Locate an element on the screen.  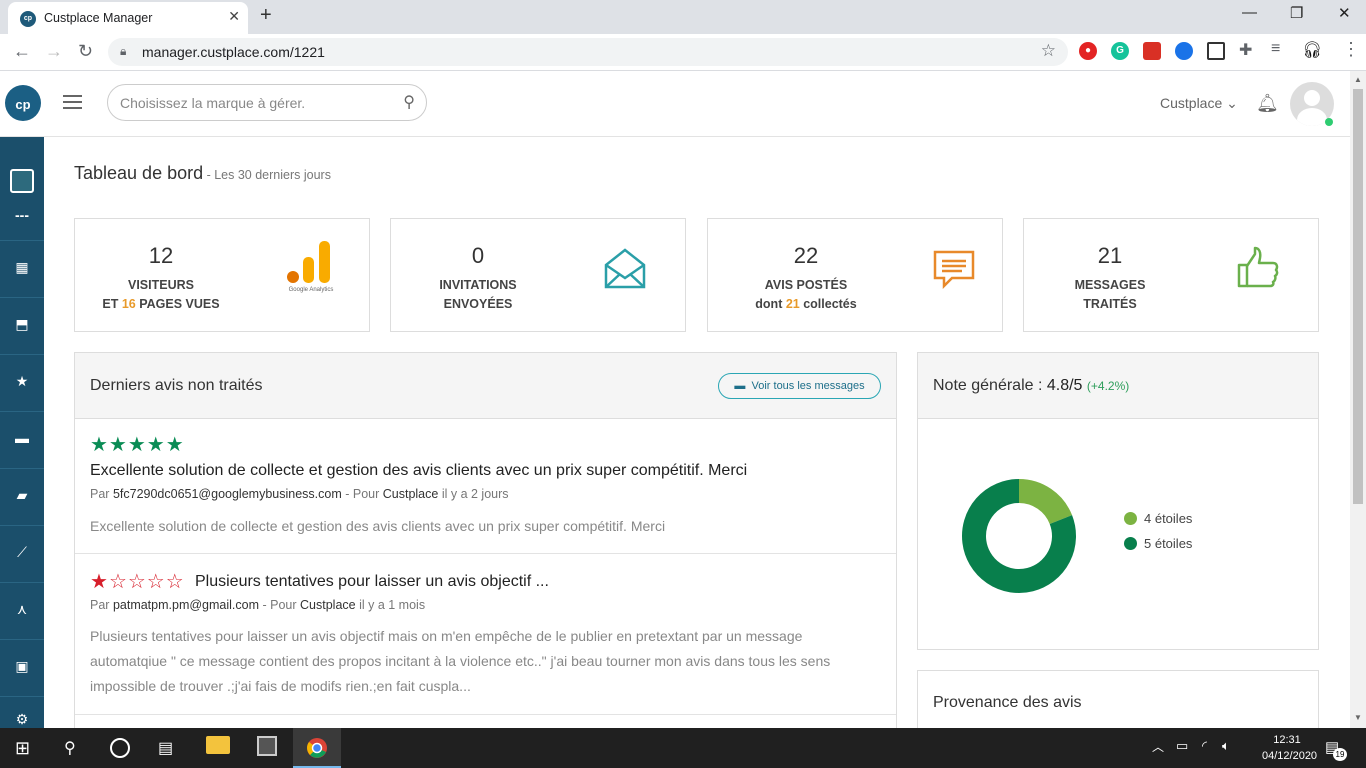
sidebar-item-stats: ⟋ is located at coordinates (22, 554).